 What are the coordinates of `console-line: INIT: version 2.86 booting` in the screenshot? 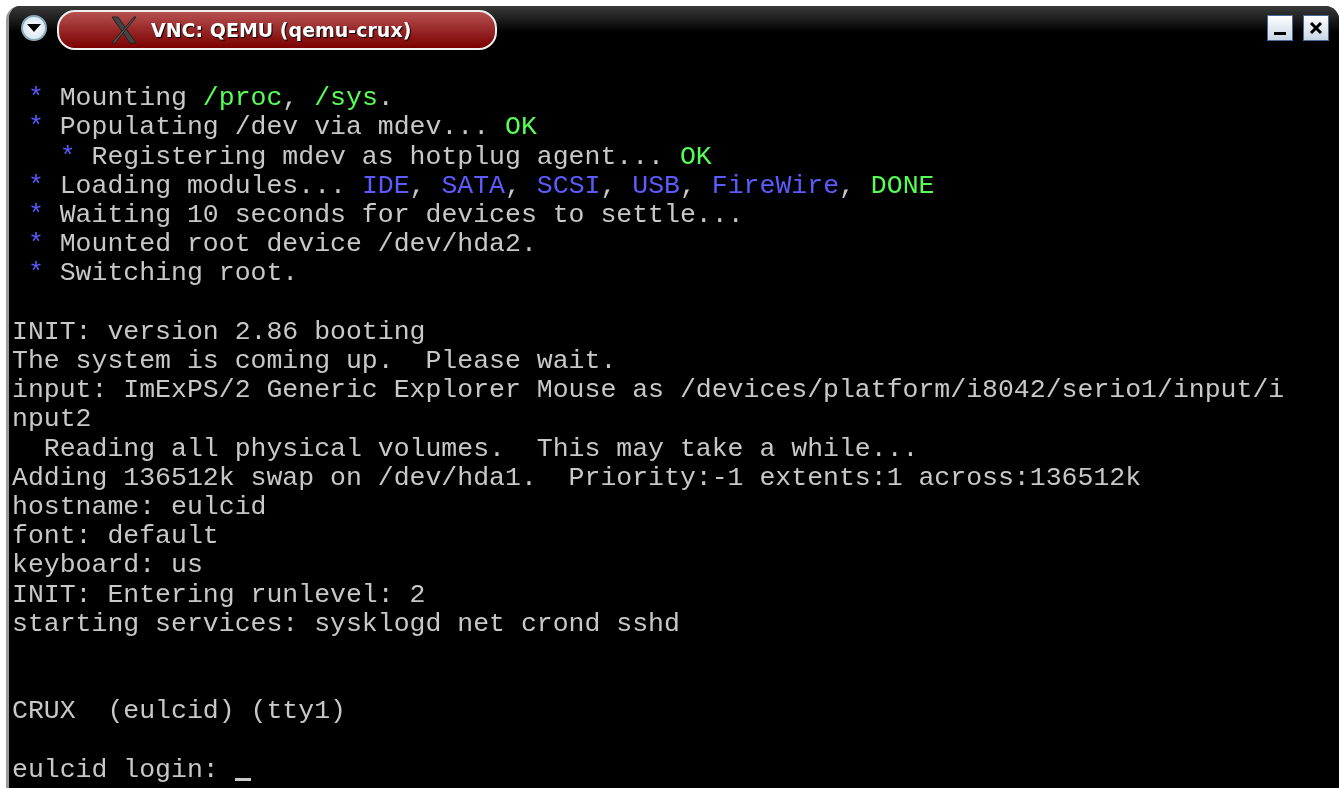 It's located at (219, 331).